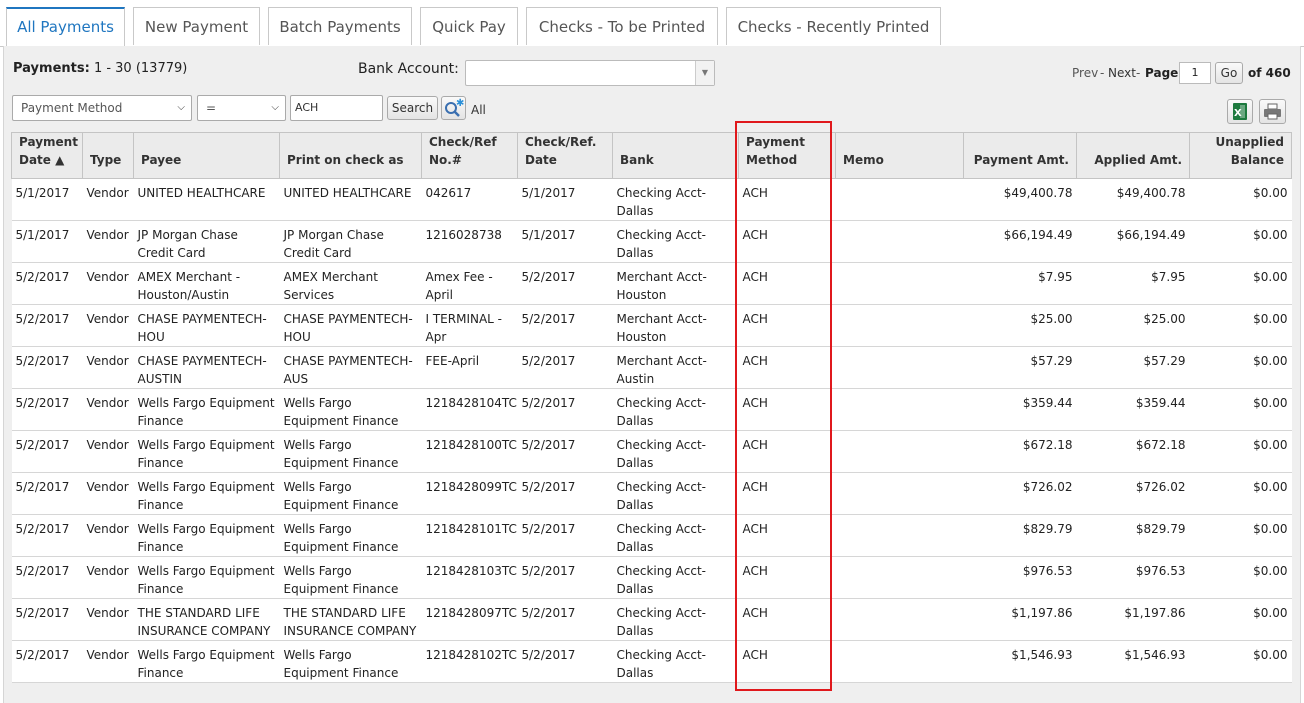 This screenshot has height=703, width=1304. I want to click on cell-print-on-check-as: CHASE PAYMENTECH-HOU, so click(350, 325).